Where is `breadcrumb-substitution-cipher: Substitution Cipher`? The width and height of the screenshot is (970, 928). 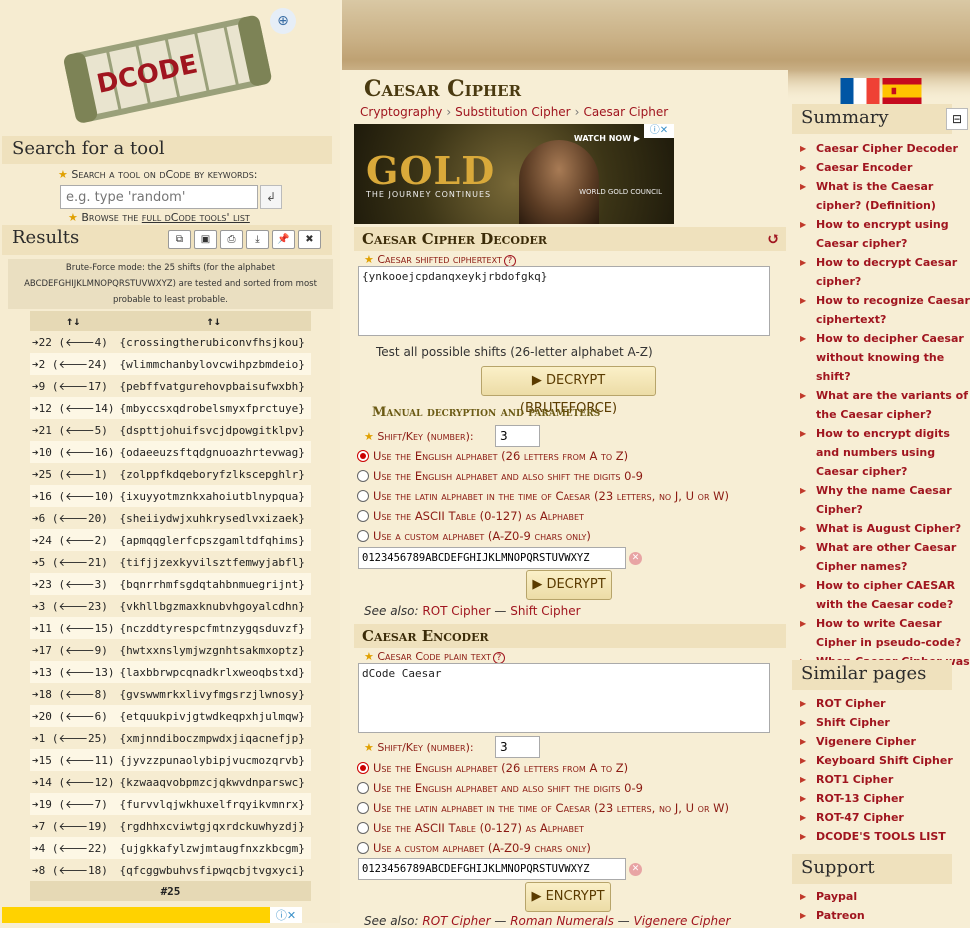 breadcrumb-substitution-cipher: Substitution Cipher is located at coordinates (513, 112).